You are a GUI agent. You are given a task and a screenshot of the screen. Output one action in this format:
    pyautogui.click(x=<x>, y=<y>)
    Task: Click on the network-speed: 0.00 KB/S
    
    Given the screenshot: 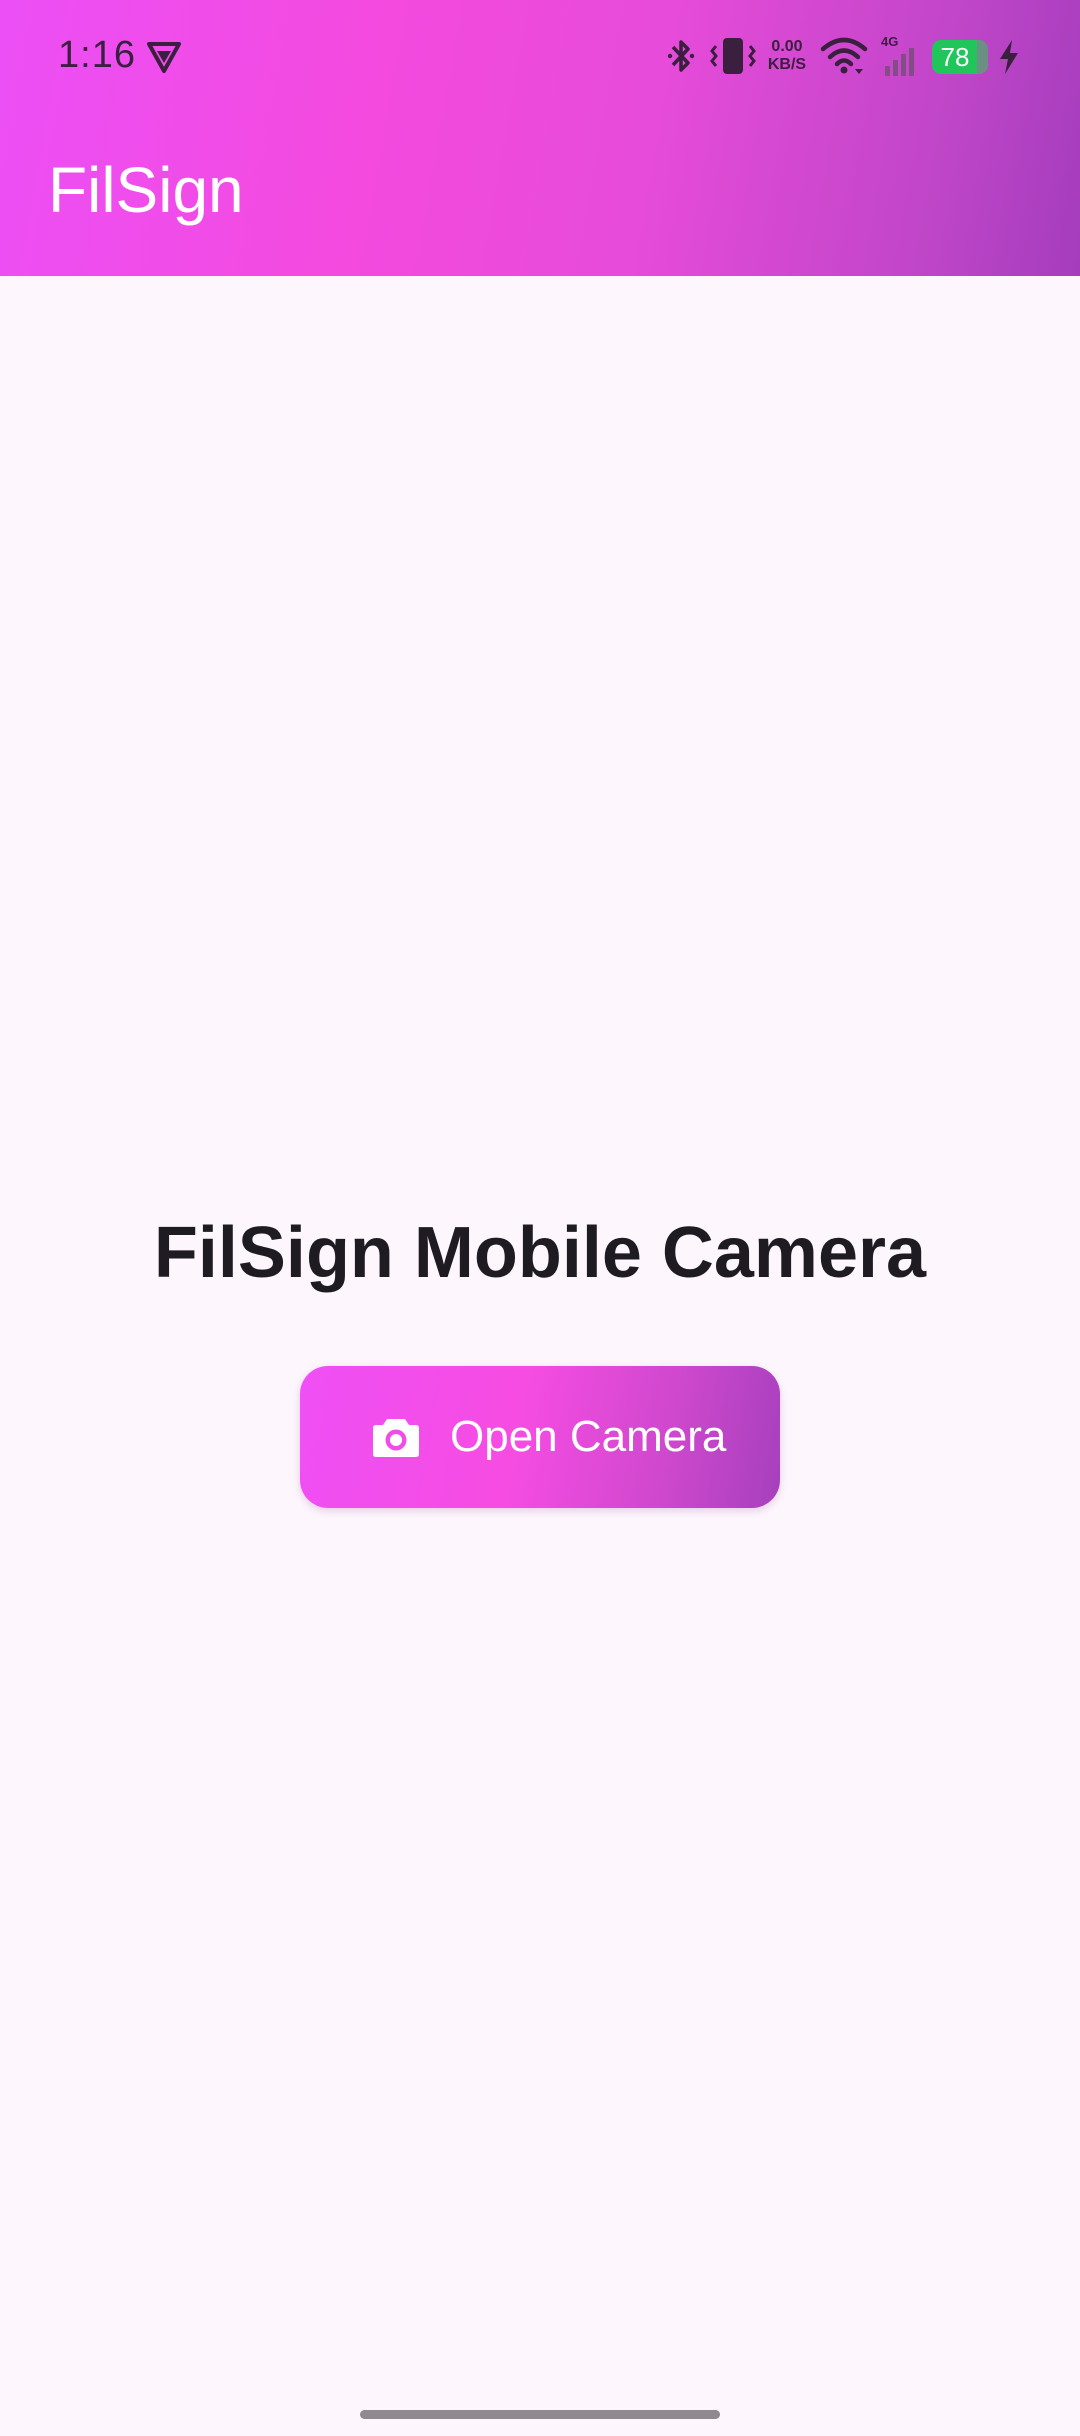 What is the action you would take?
    pyautogui.click(x=787, y=56)
    